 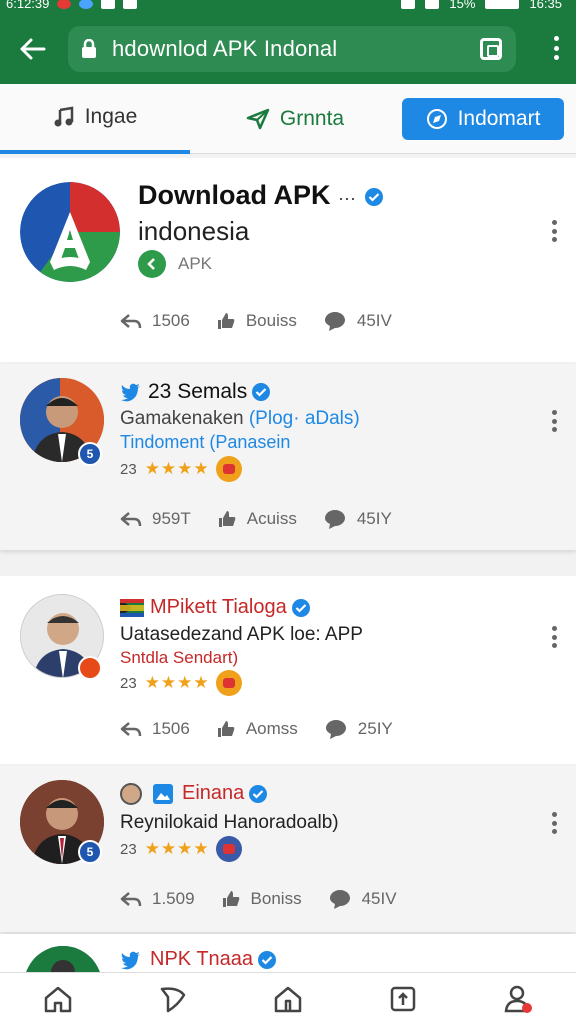 I want to click on status-time-left: 6:12:39, so click(x=28, y=5).